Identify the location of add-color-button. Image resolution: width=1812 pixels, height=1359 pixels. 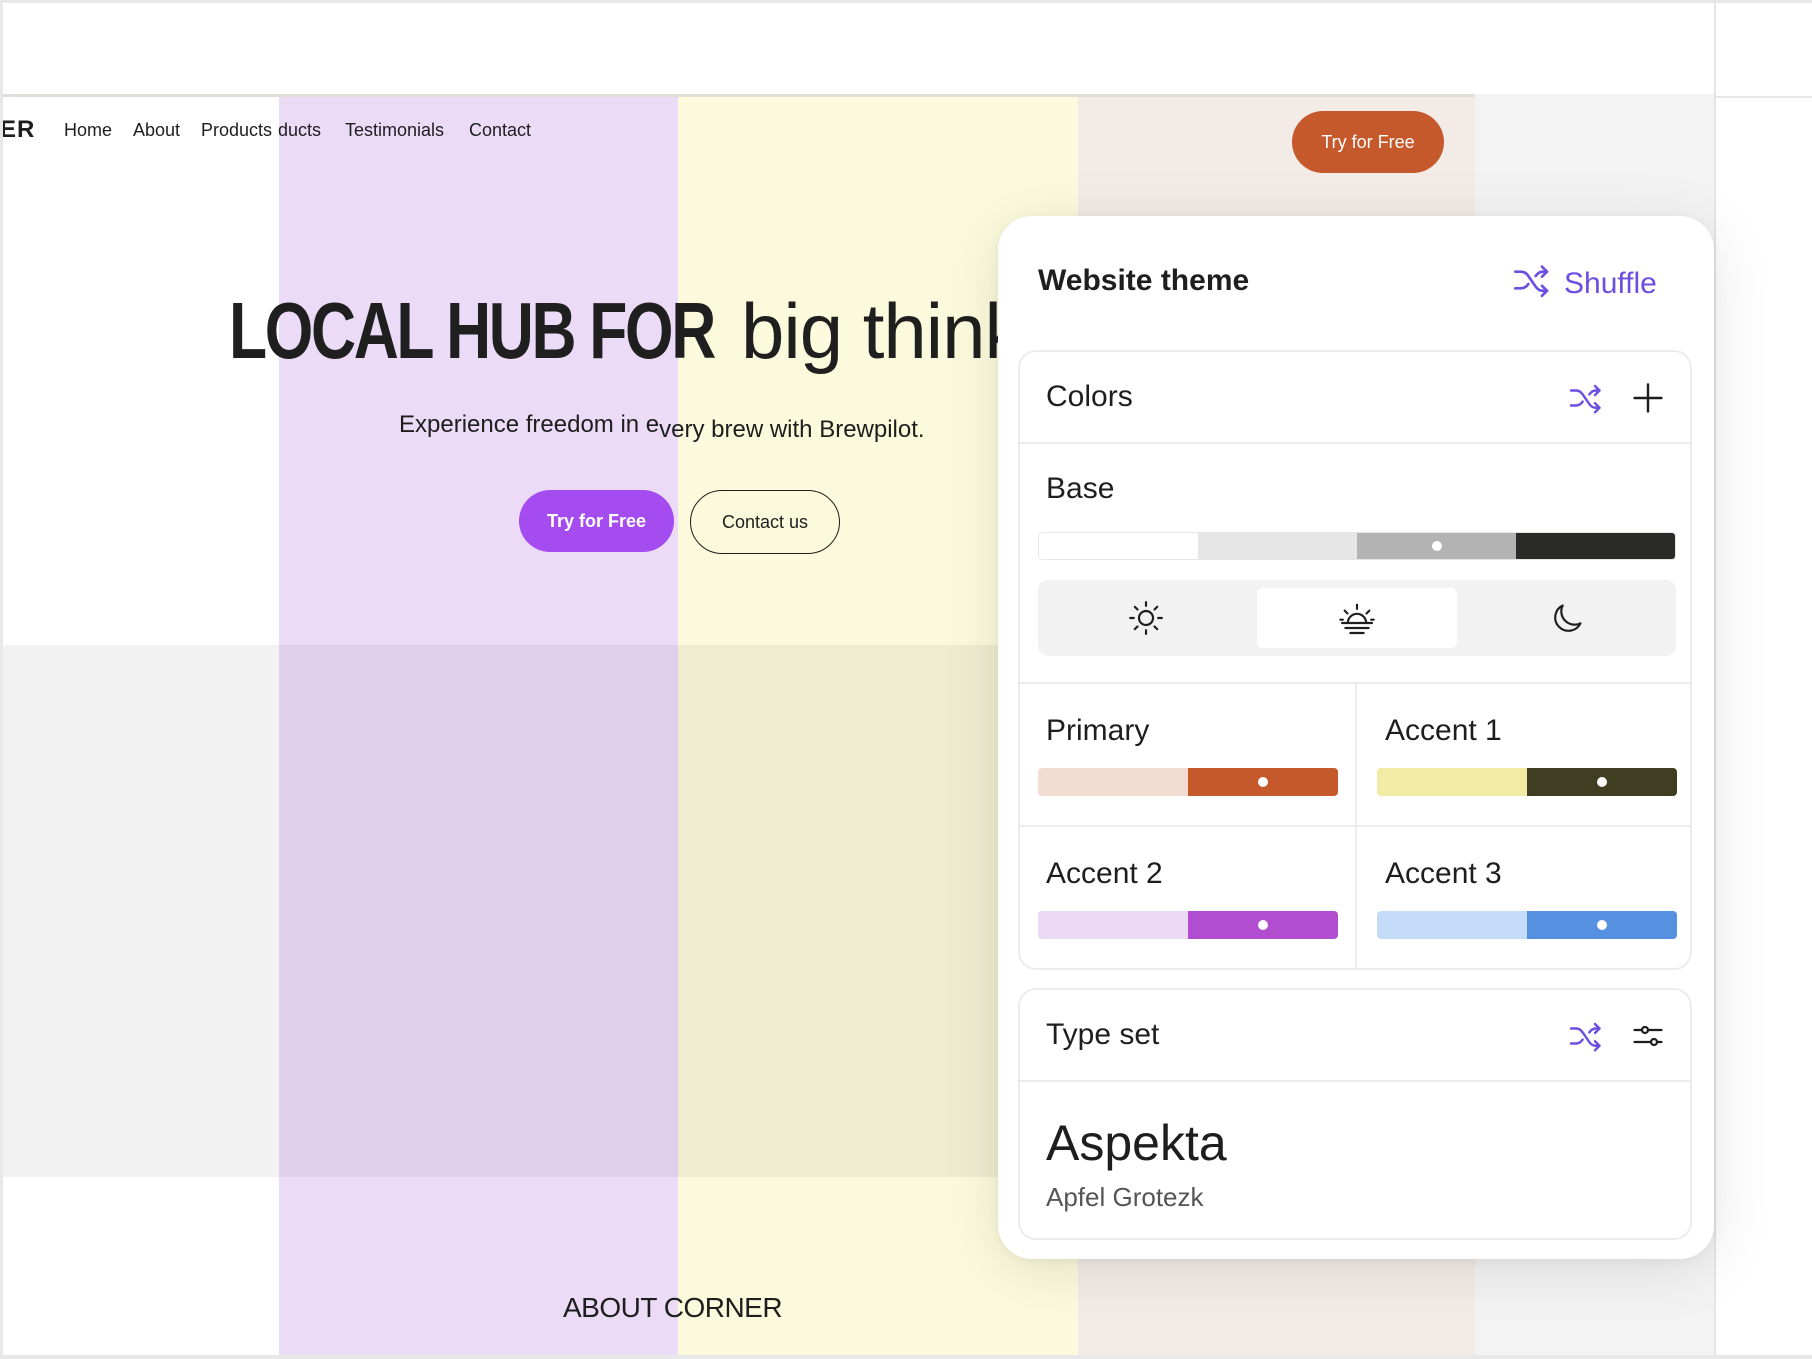
(1648, 398).